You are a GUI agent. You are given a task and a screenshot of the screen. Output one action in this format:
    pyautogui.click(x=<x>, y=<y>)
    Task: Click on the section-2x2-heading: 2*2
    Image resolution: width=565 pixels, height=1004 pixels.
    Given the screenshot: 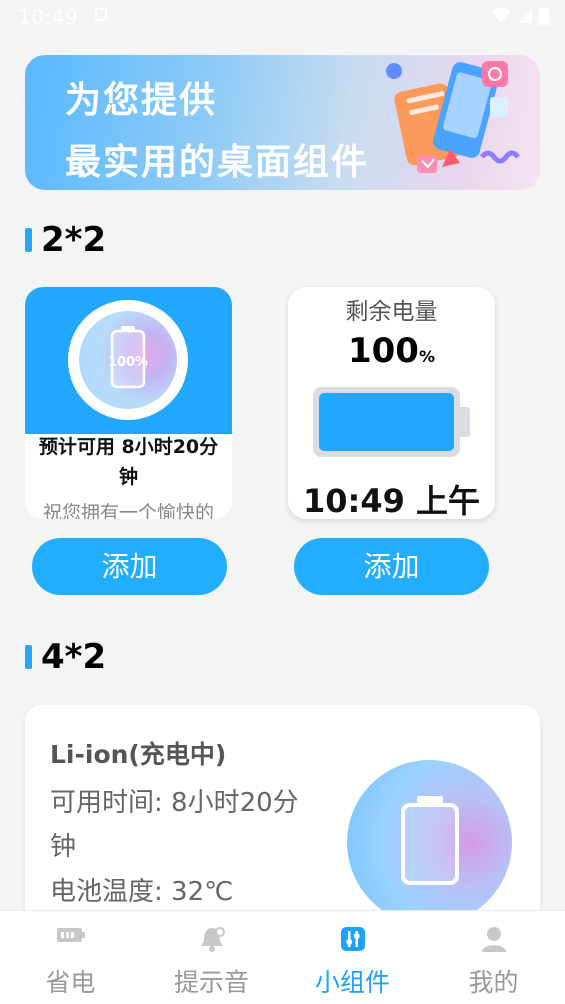 What is the action you would take?
    pyautogui.click(x=65, y=240)
    